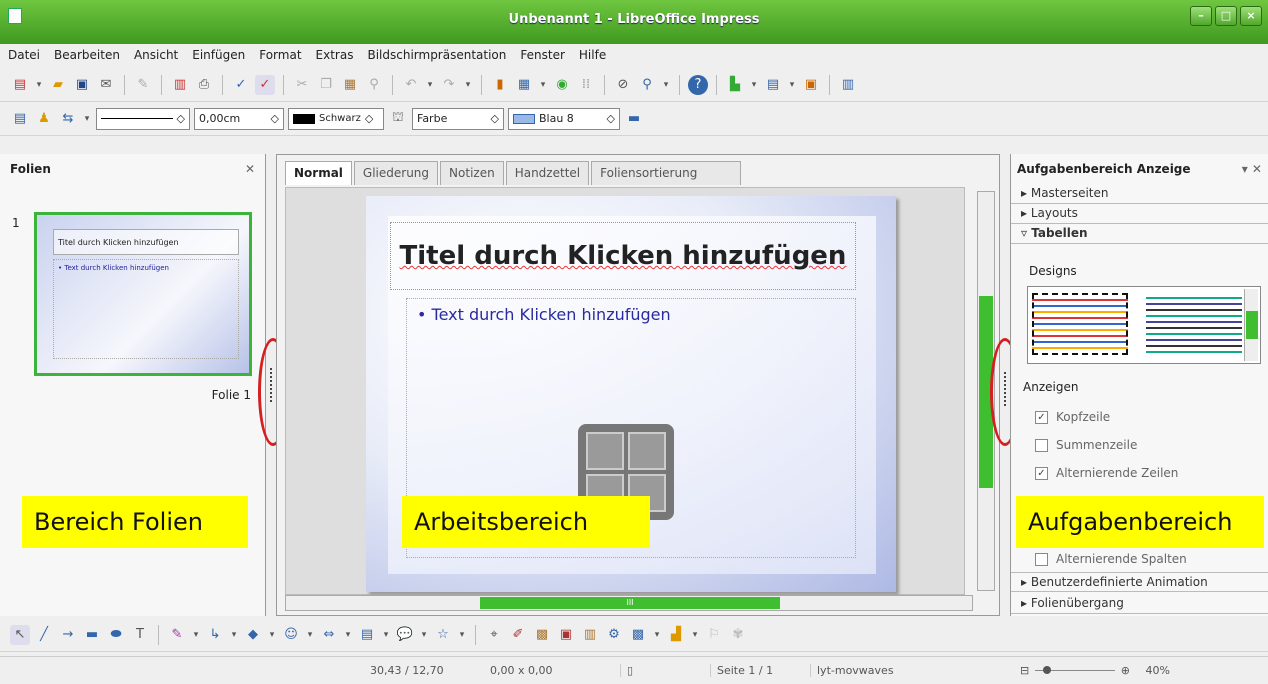 The width and height of the screenshot is (1268, 684). What do you see at coordinates (494, 635) in the screenshot?
I see `points-icon: ⌖` at bounding box center [494, 635].